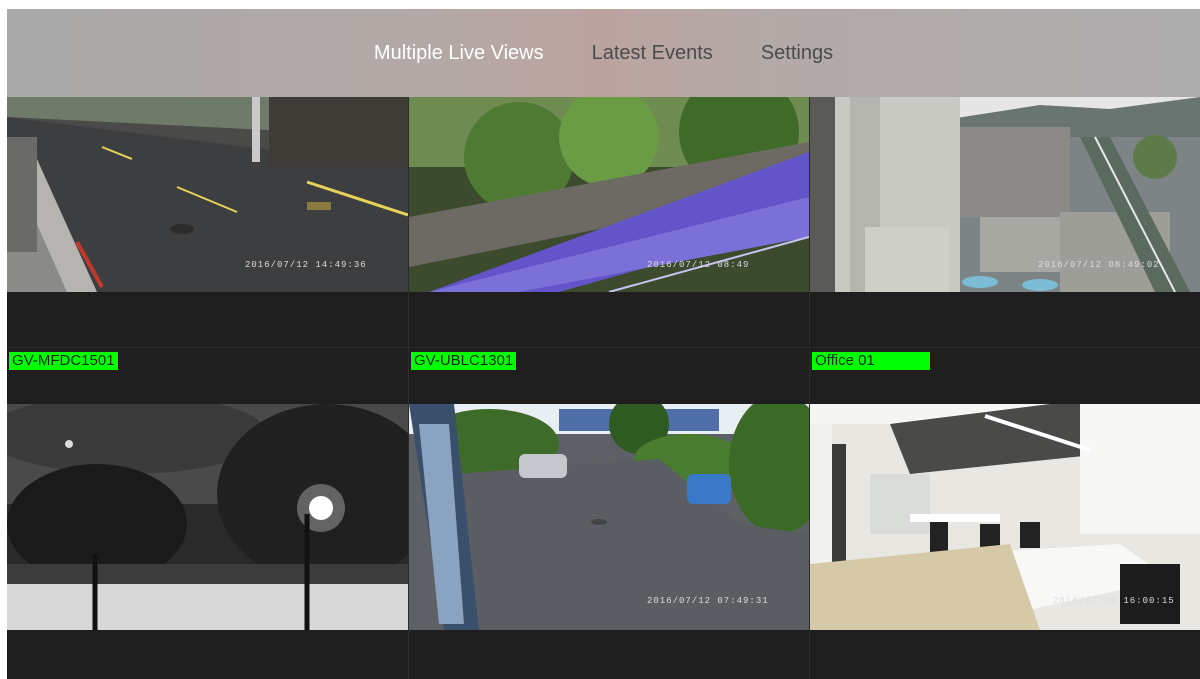  Describe the element at coordinates (207, 517) in the screenshot. I see `camera-feed-night` at that location.